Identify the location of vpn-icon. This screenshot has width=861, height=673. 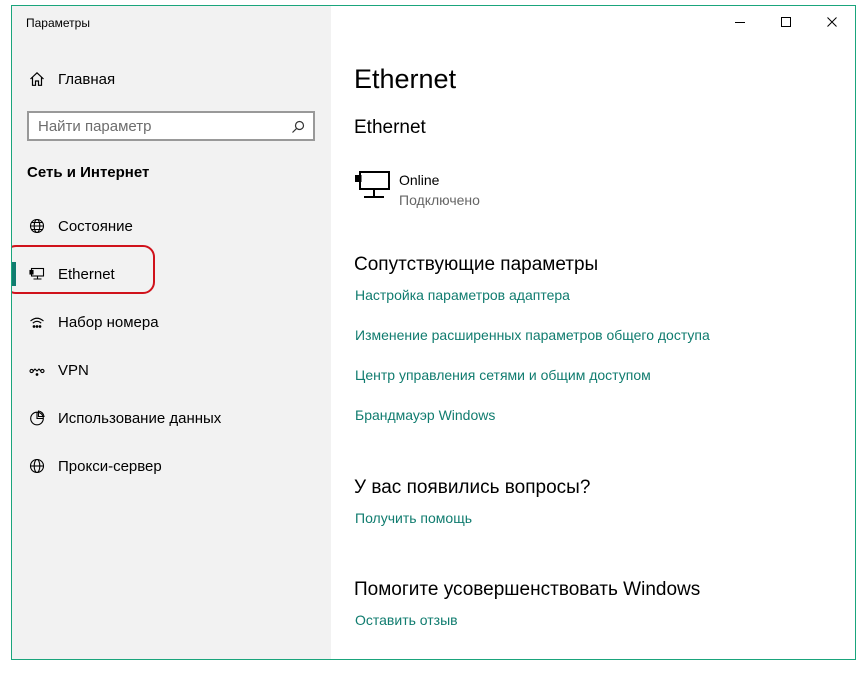
(37, 370).